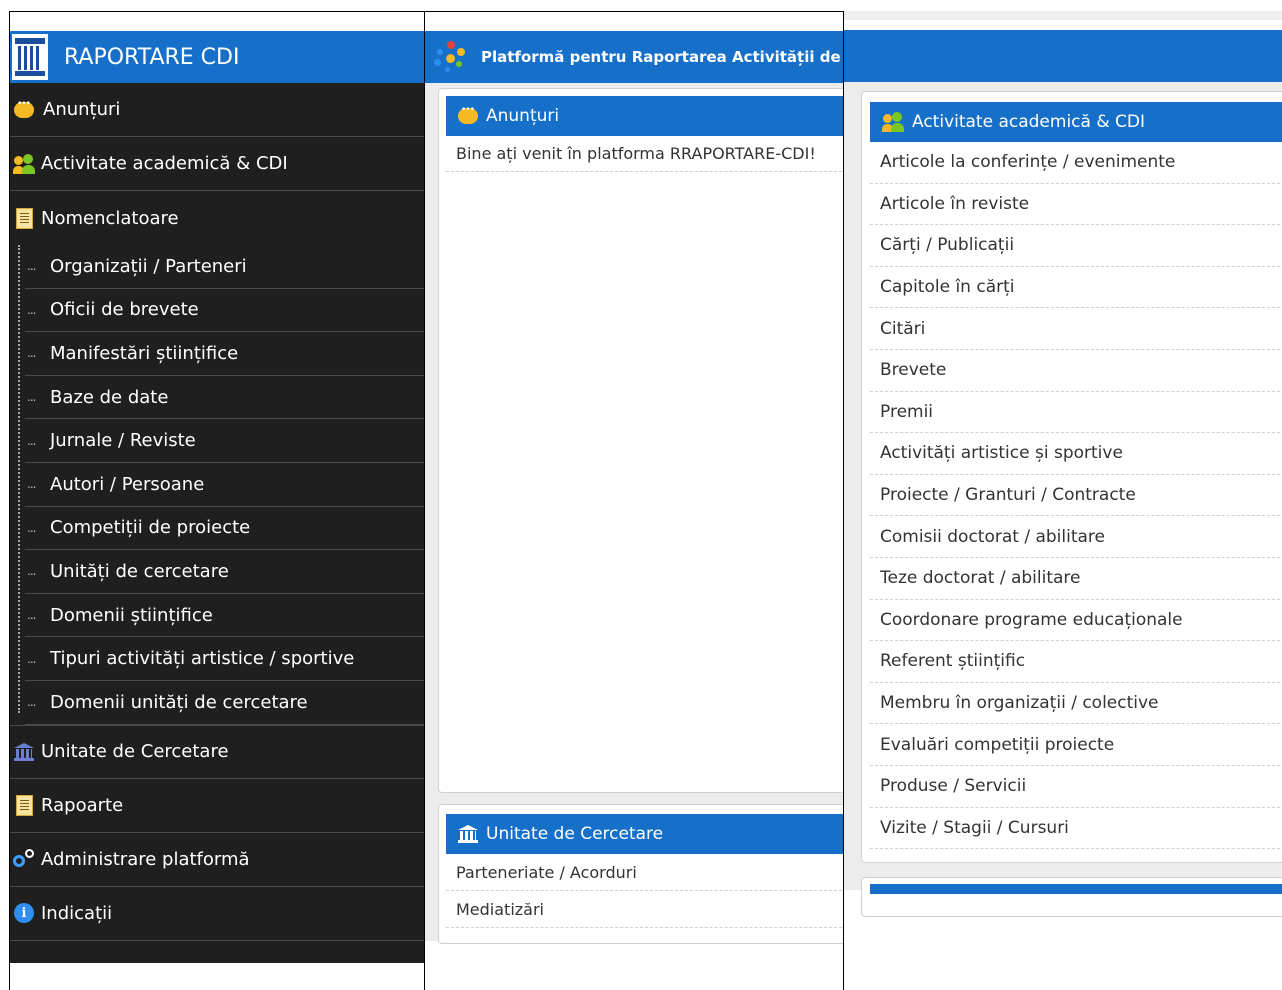 The image size is (1282, 990). I want to click on list-item: Evaluări competiții proiecte, so click(1076, 745).